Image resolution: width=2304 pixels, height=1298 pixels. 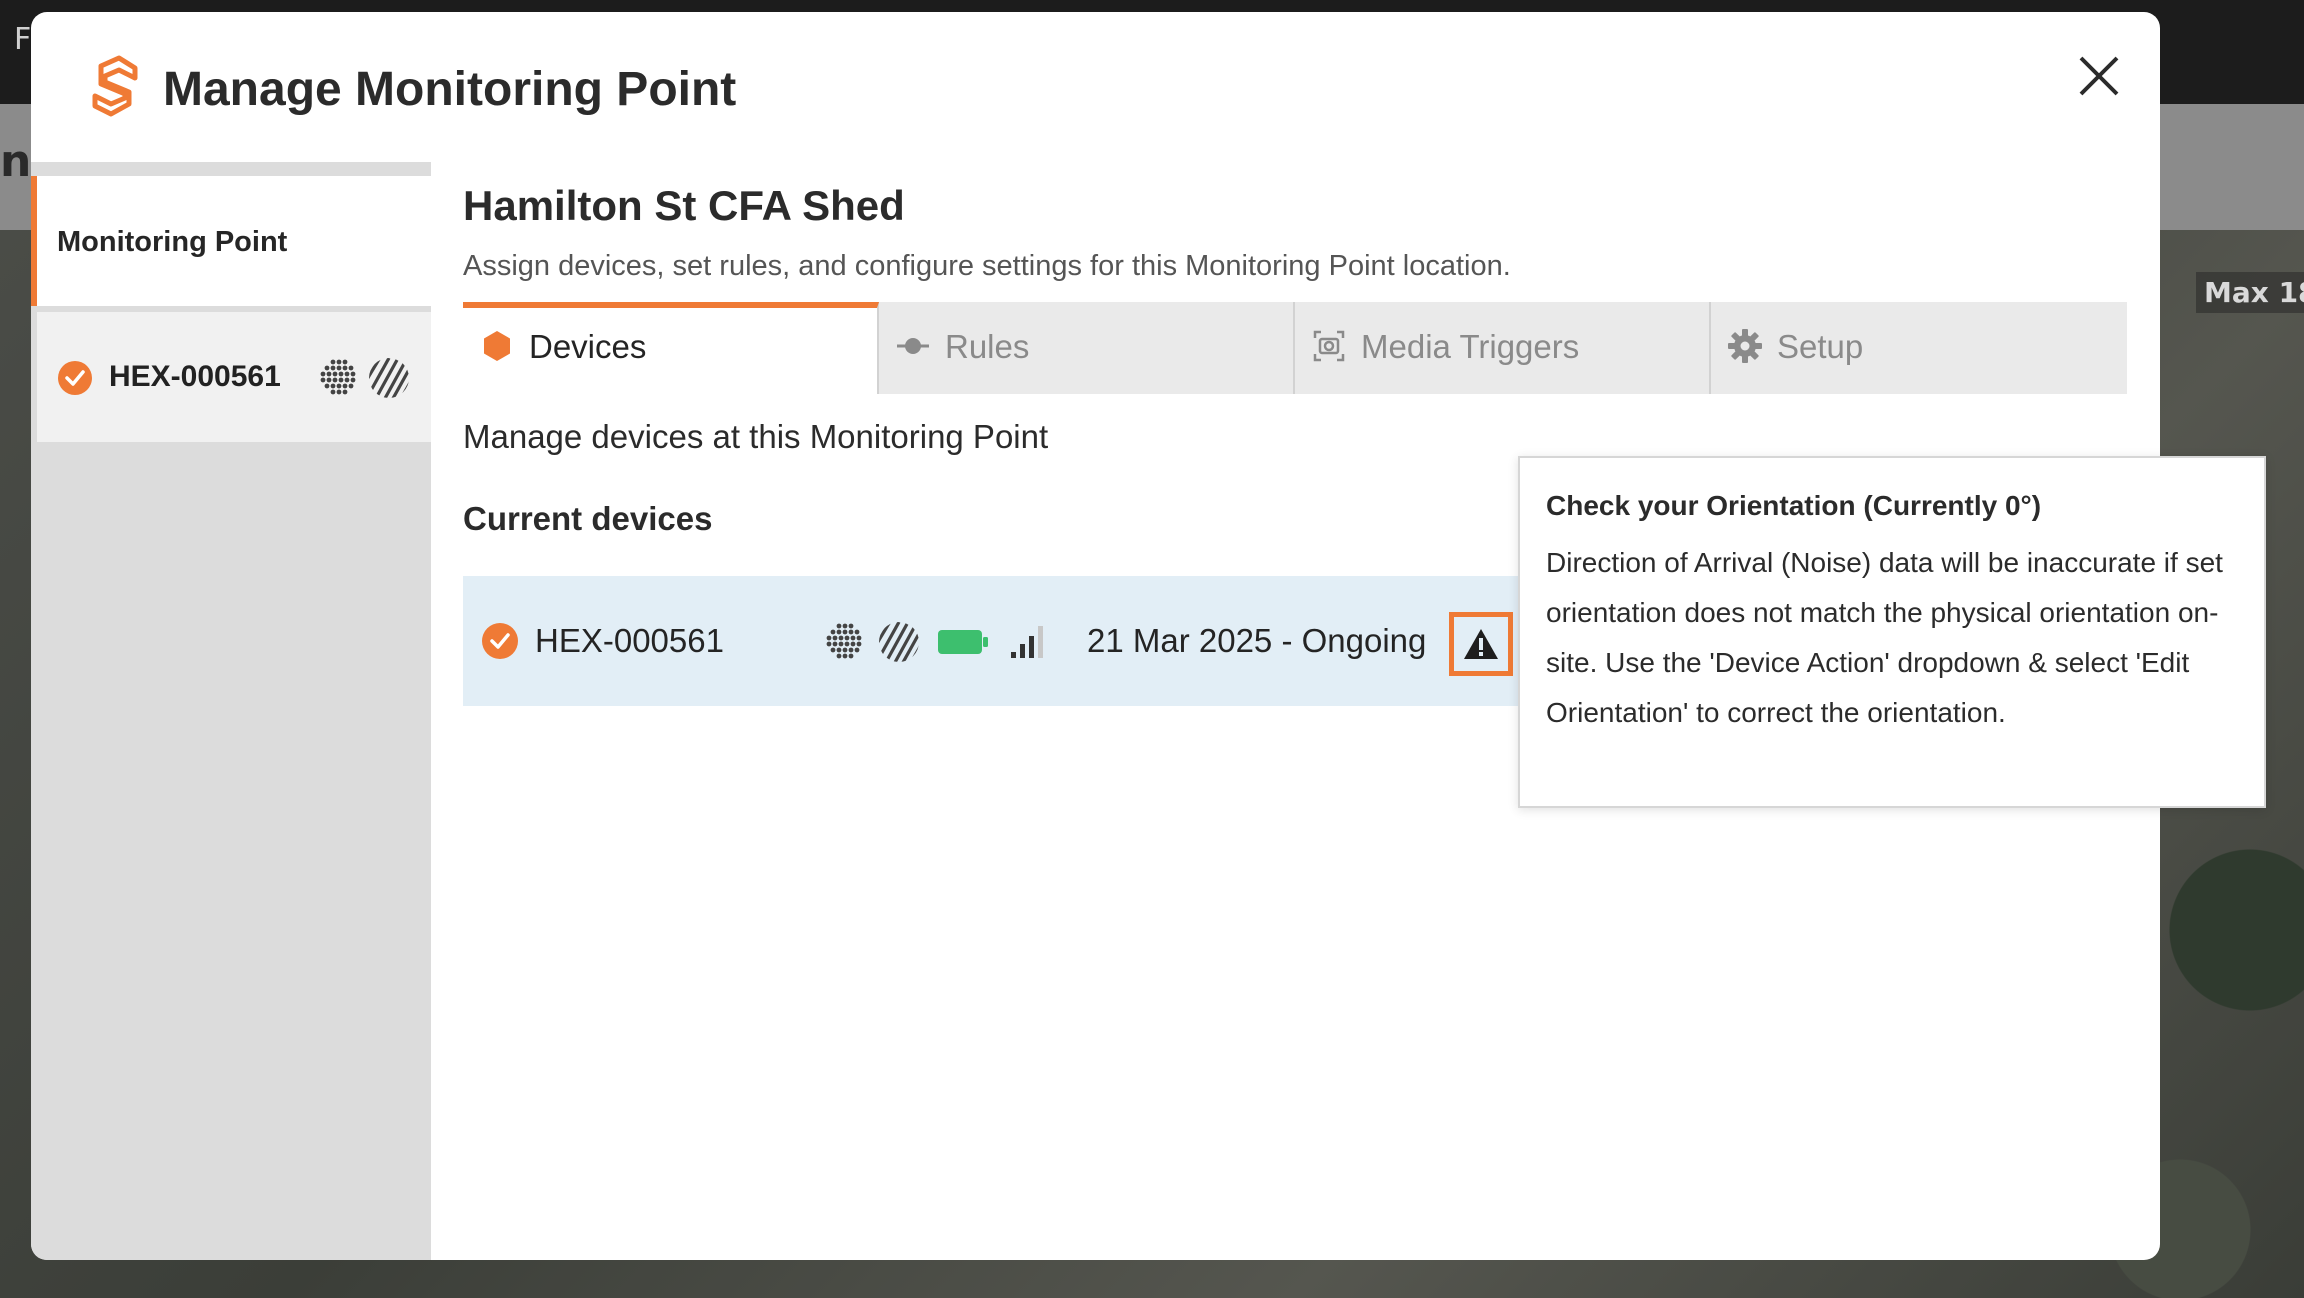 What do you see at coordinates (1095, 87) in the screenshot?
I see `modal-header: Manage Monitoring Point` at bounding box center [1095, 87].